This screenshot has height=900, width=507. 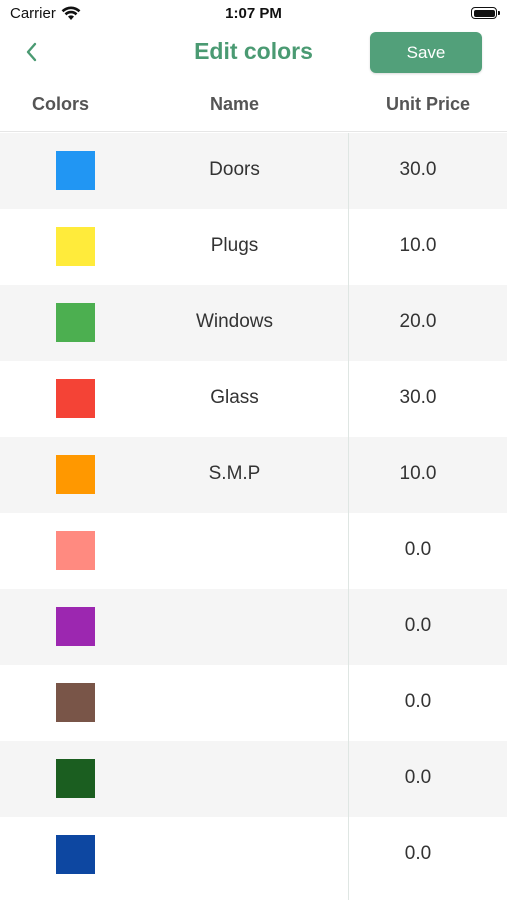 What do you see at coordinates (348, 516) in the screenshot?
I see `column-divider` at bounding box center [348, 516].